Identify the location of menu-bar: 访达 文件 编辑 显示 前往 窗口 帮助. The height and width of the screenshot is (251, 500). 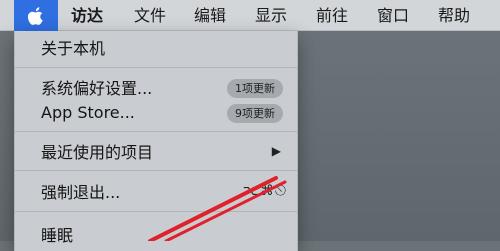
(250, 15).